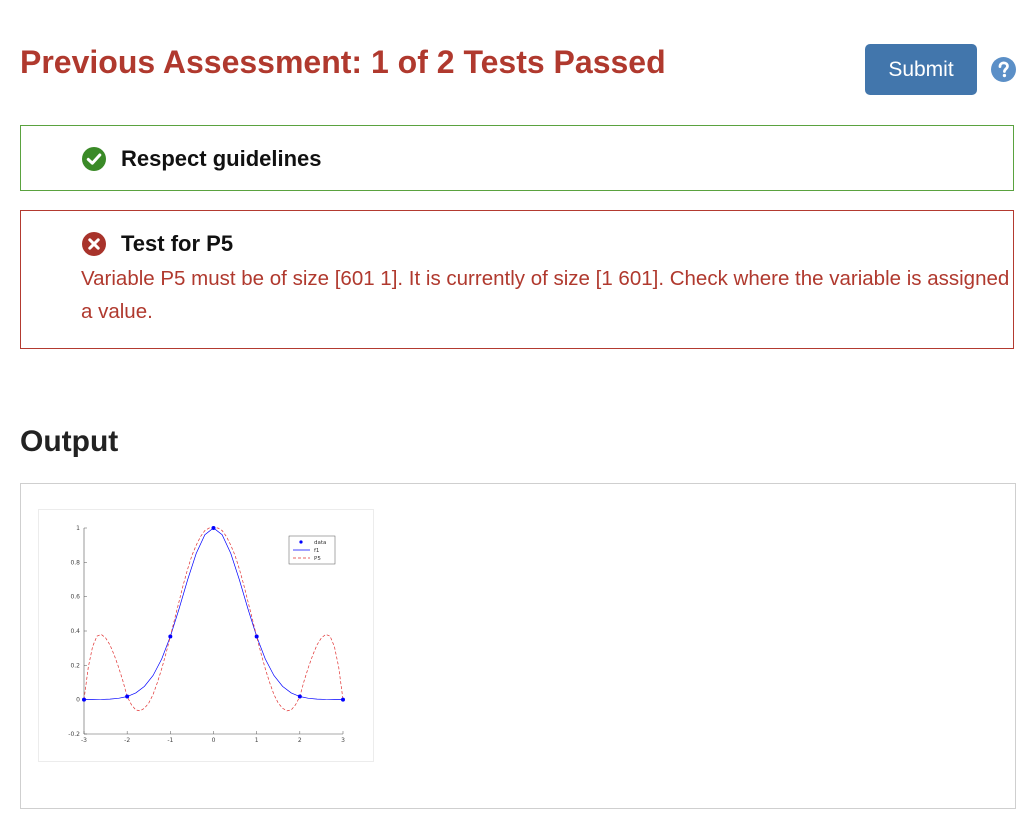 The width and height of the screenshot is (1036, 824). I want to click on x-tick-label: 0, so click(214, 740).